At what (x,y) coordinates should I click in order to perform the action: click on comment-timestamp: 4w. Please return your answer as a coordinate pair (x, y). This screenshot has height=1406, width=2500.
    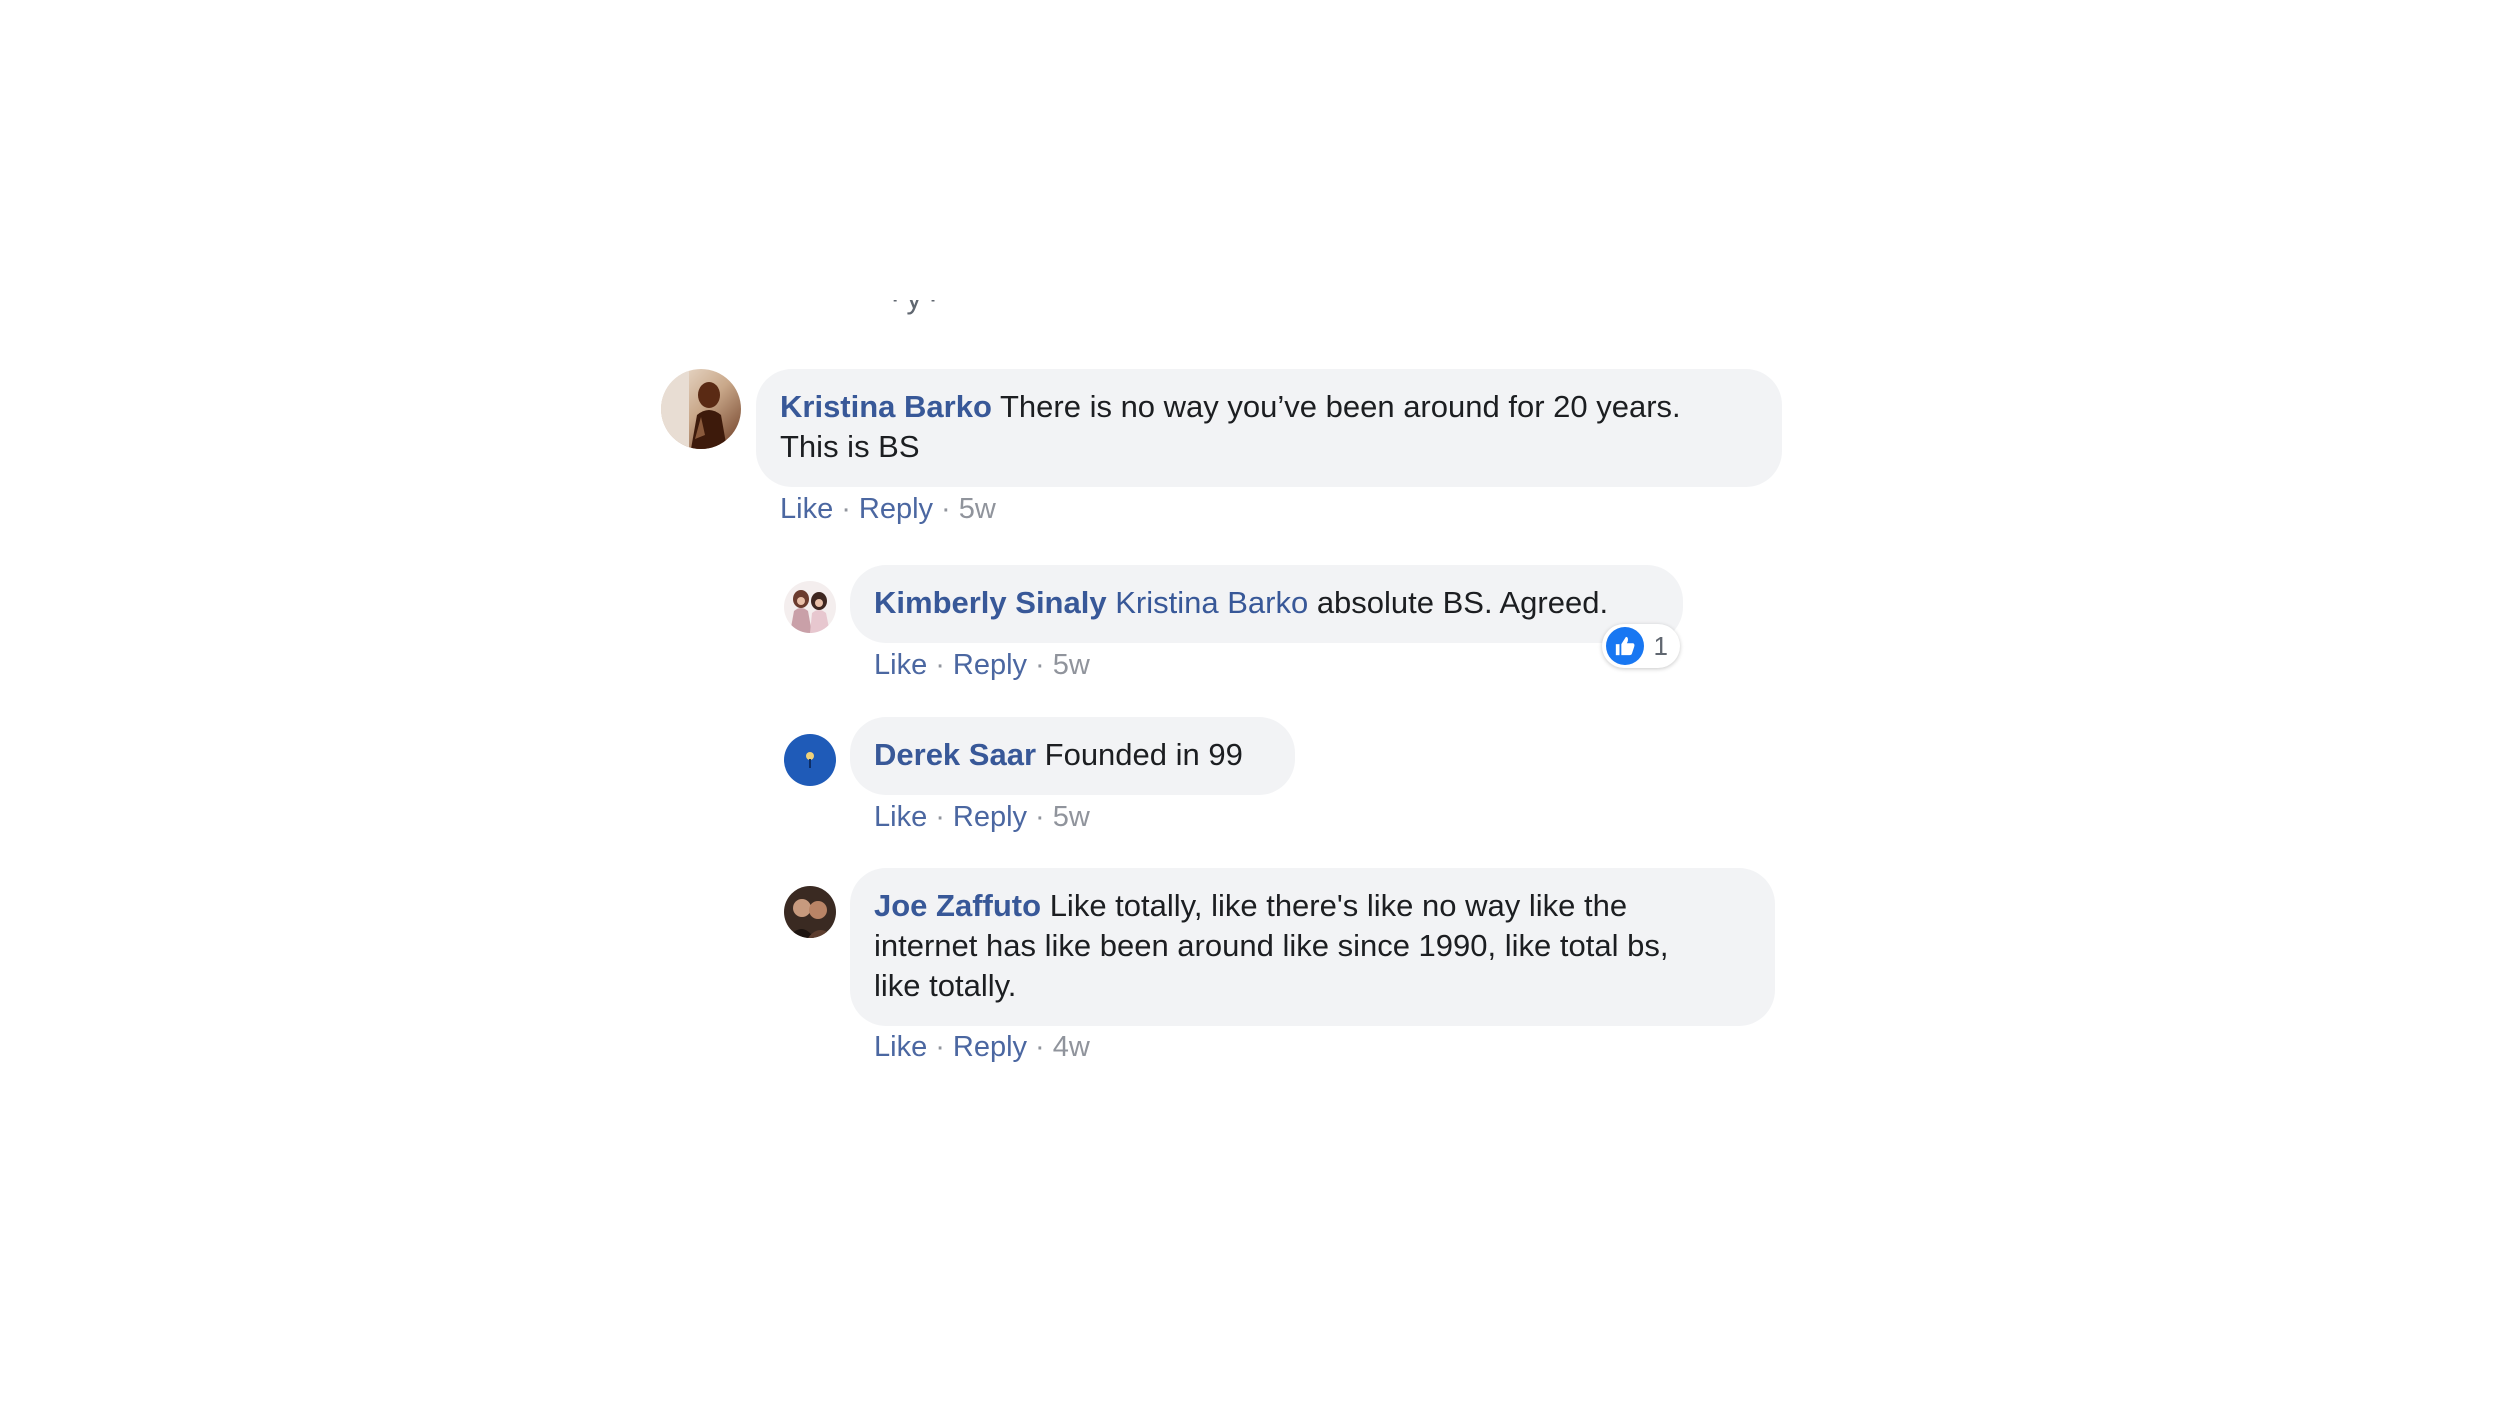
    Looking at the image, I should click on (1071, 1047).